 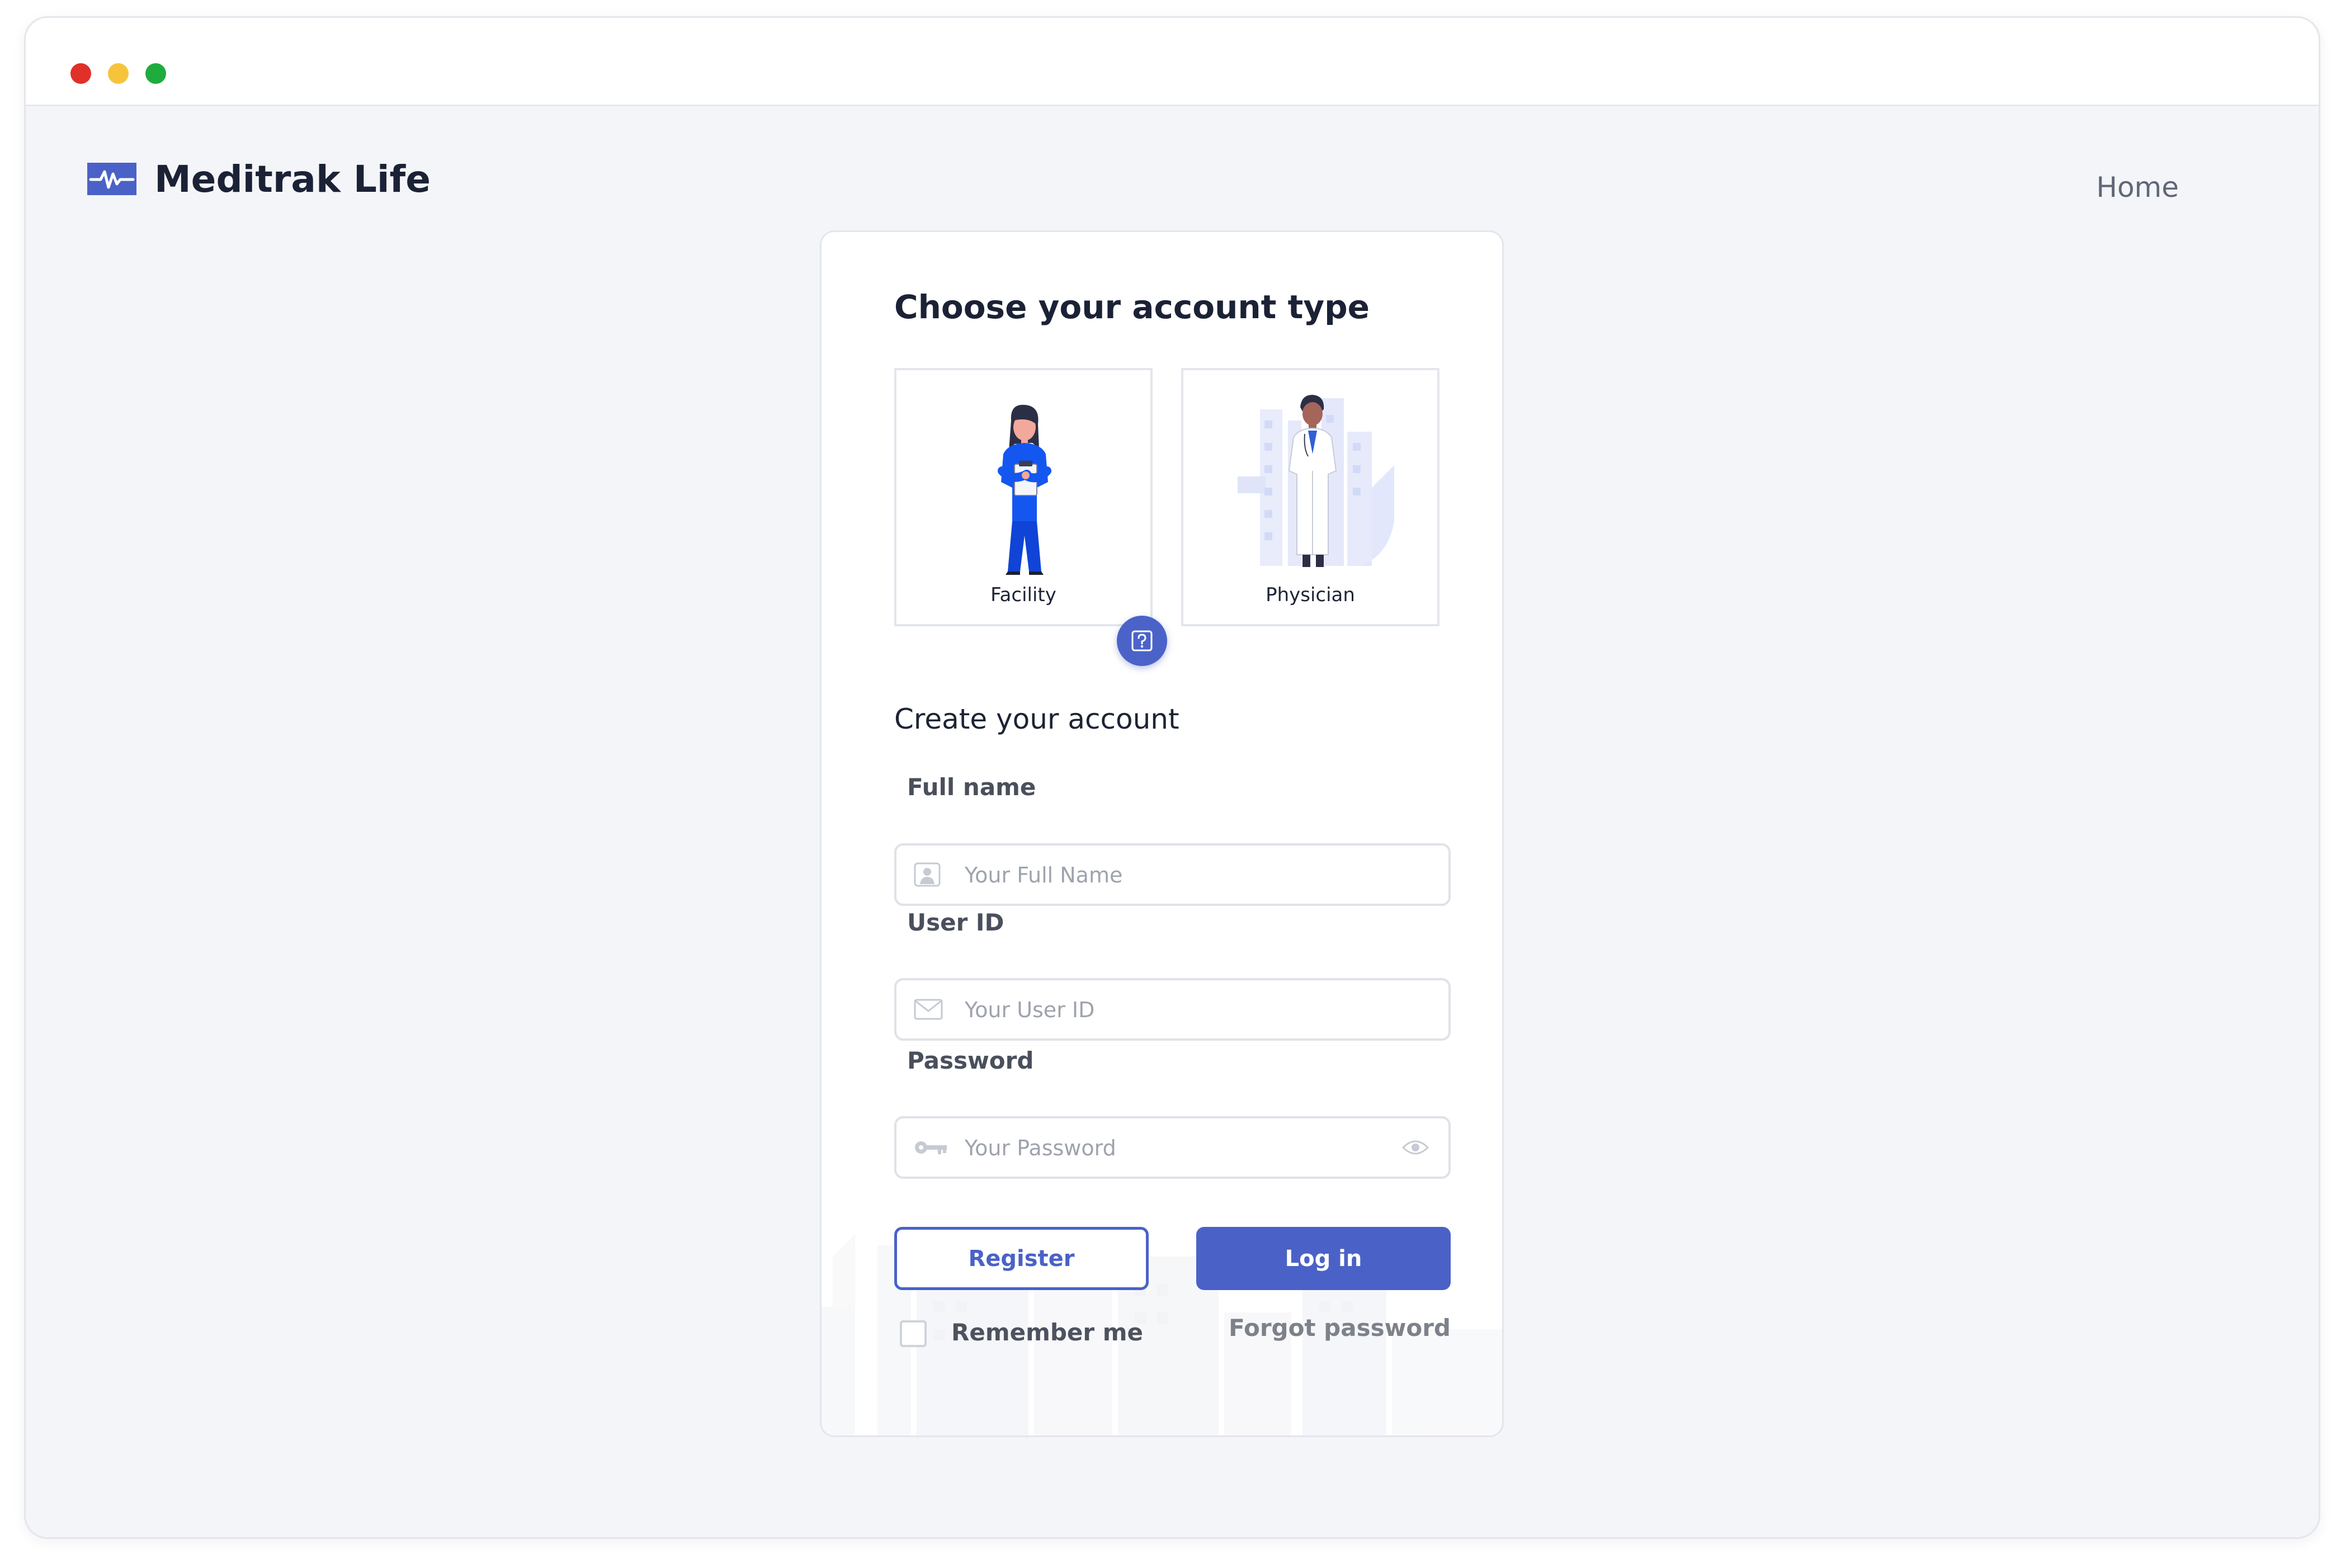 I want to click on maximize-window-button, so click(x=155, y=73).